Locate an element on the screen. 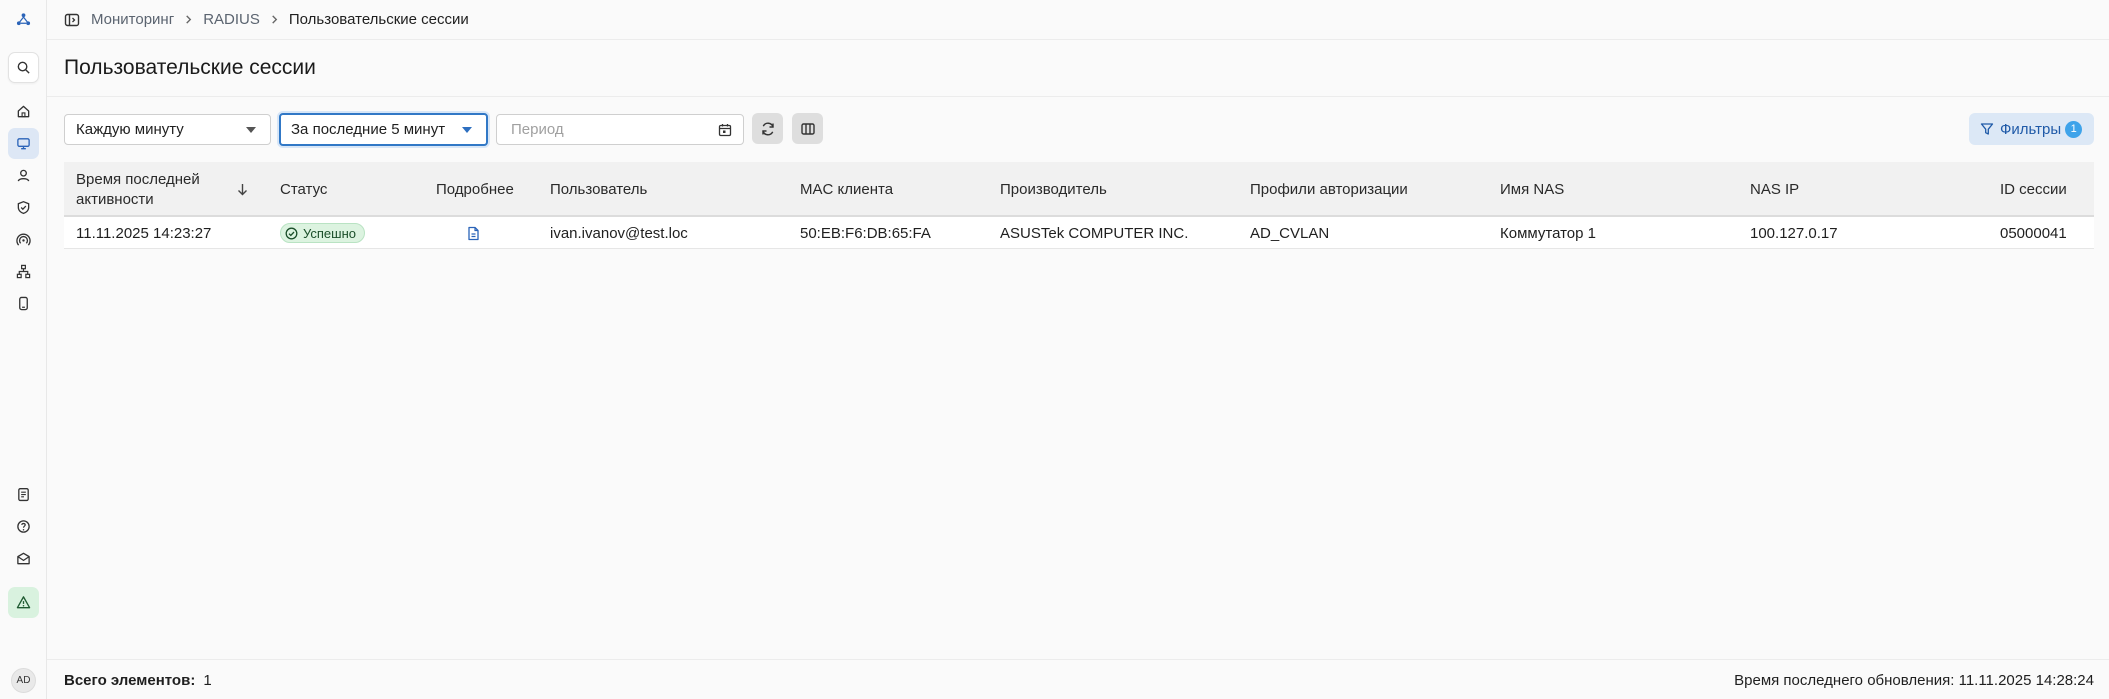  page-title: Пользовательские сессии is located at coordinates (190, 67).